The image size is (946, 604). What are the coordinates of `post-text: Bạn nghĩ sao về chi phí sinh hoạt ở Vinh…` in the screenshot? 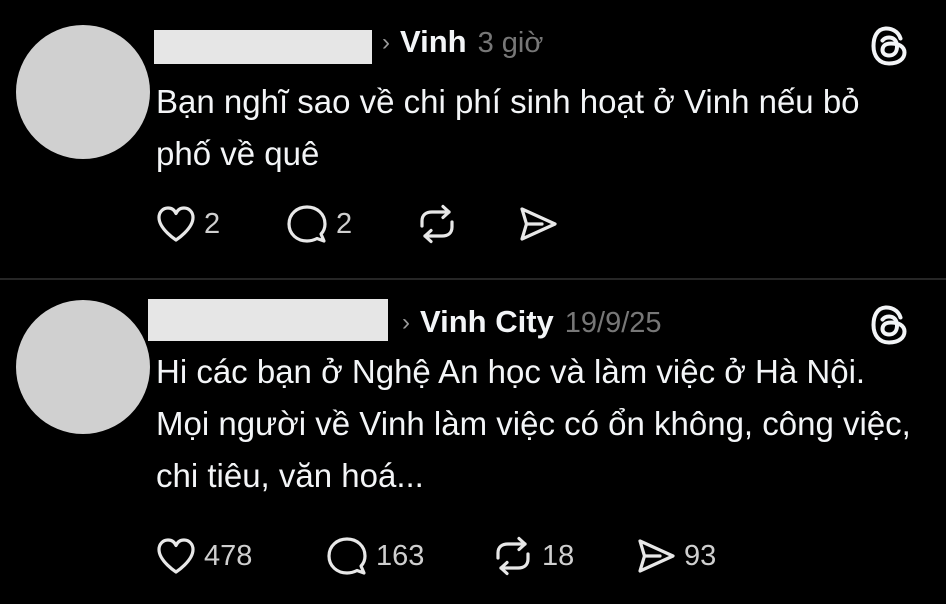 It's located at (508, 127).